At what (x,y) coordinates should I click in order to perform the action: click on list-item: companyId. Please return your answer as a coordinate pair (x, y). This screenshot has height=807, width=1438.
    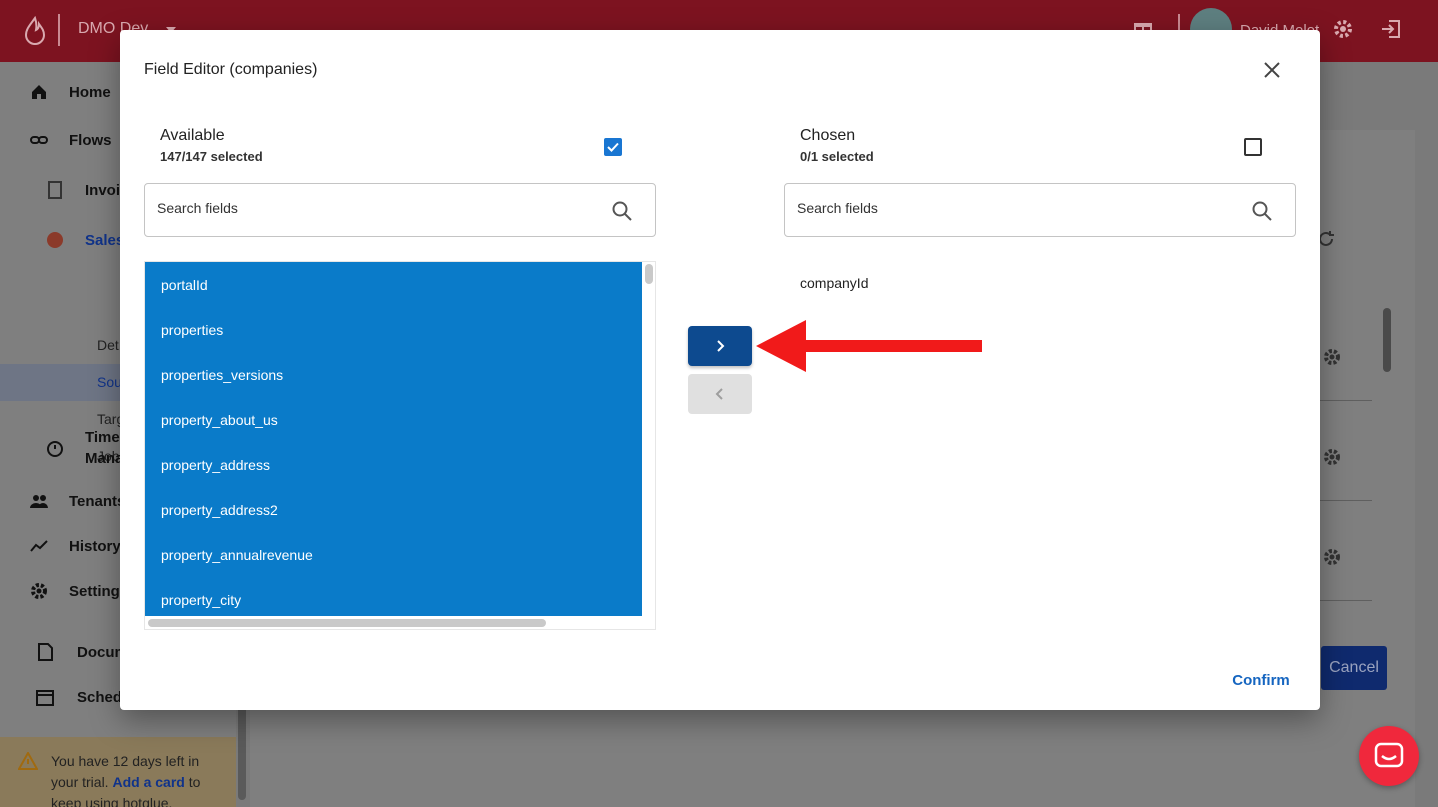
    Looking at the image, I should click on (834, 283).